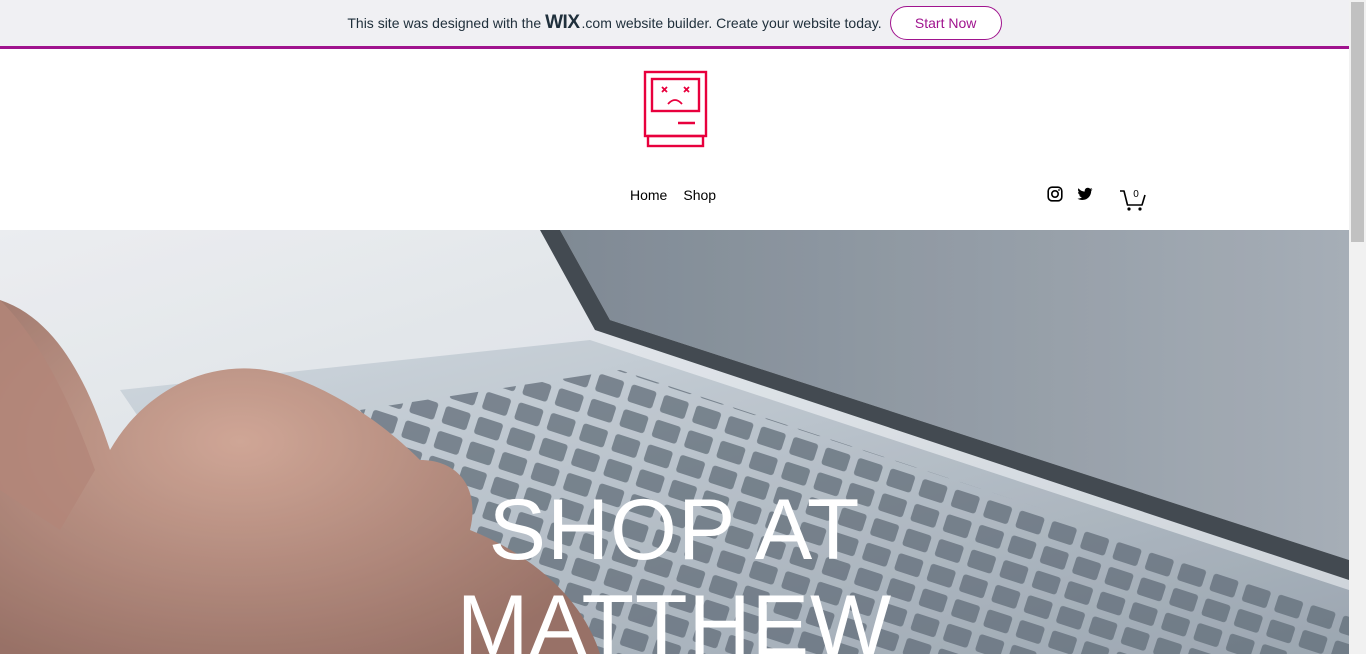 The height and width of the screenshot is (654, 1366). I want to click on nav-shop: Shop, so click(699, 195).